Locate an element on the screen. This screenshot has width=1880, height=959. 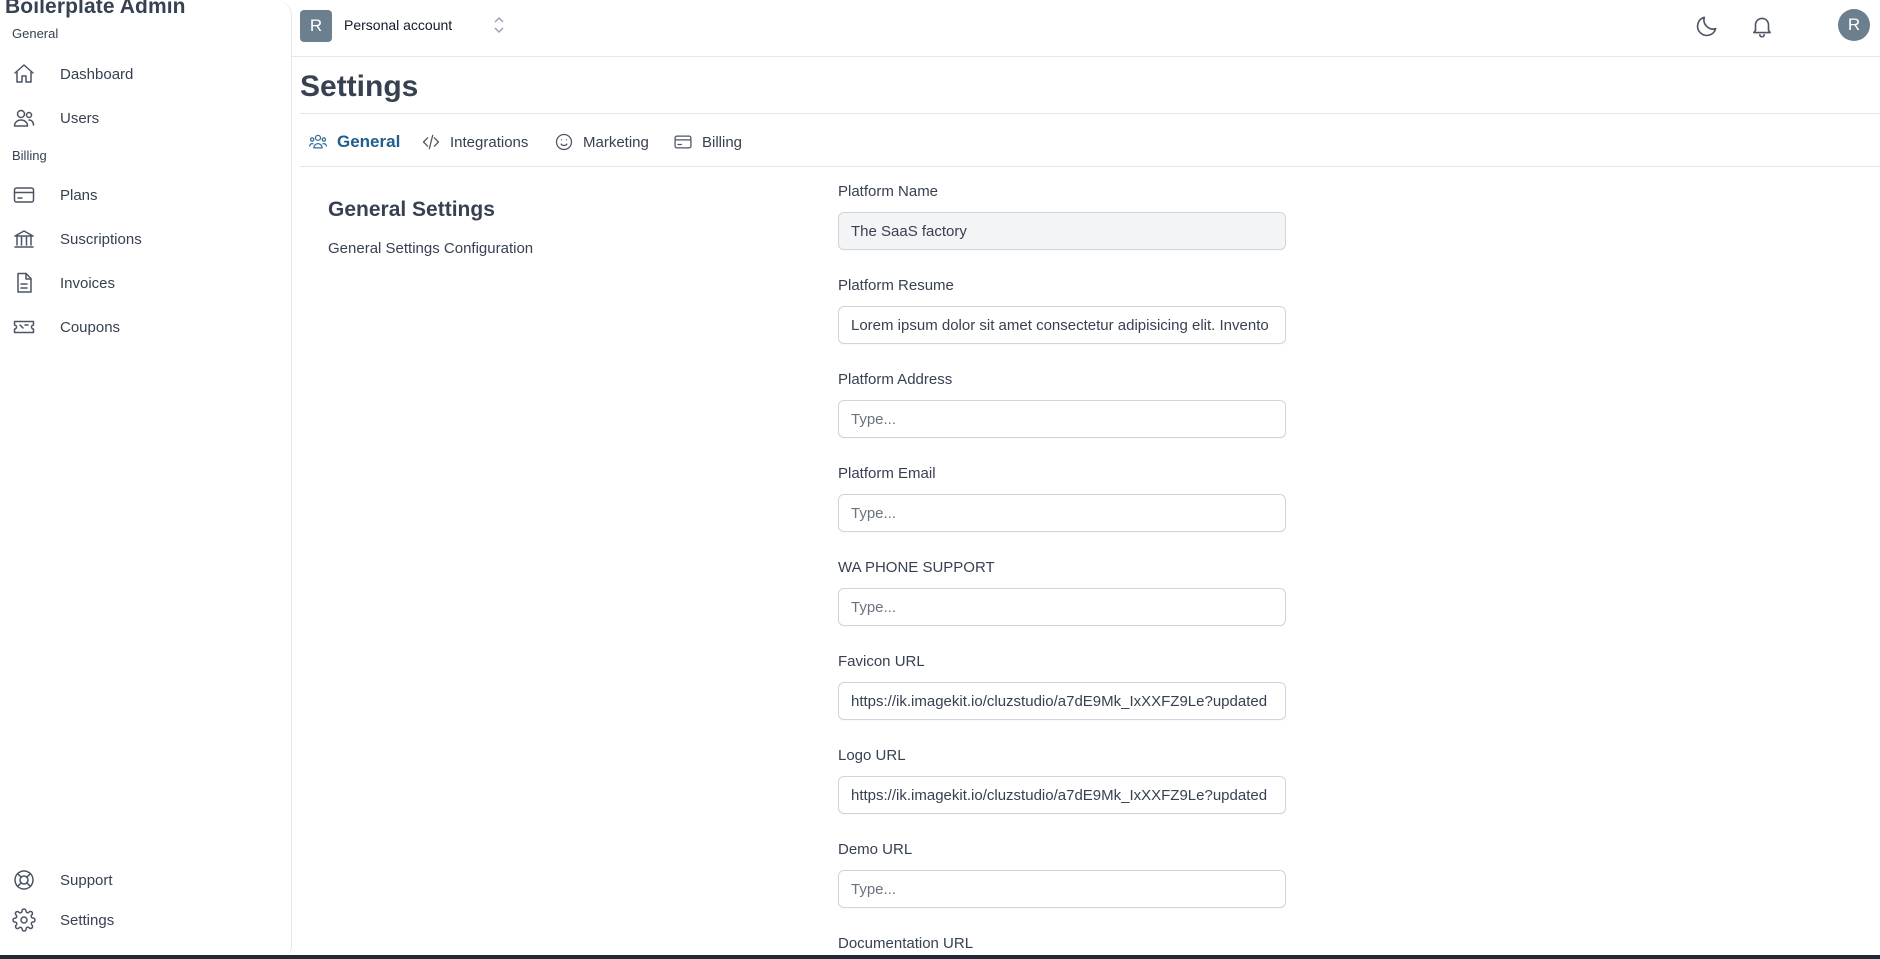
users-group-icon is located at coordinates (318, 141).